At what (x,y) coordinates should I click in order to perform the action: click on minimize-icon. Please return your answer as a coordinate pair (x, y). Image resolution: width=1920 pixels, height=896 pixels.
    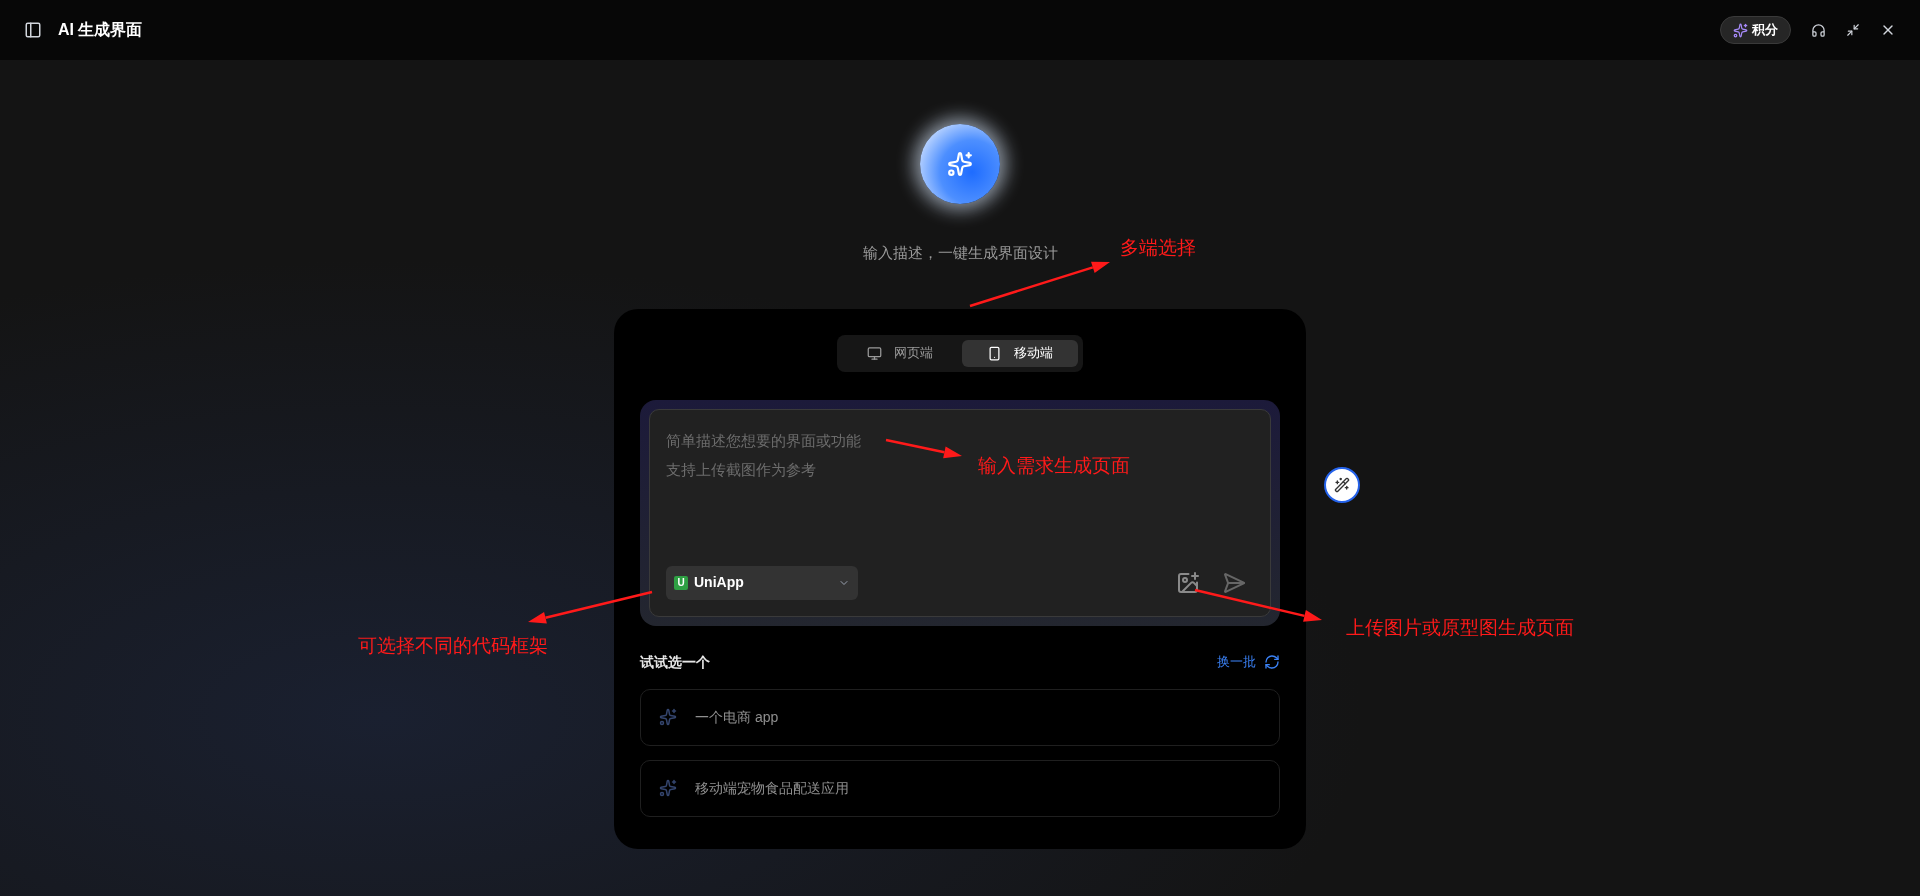
    Looking at the image, I should click on (1853, 30).